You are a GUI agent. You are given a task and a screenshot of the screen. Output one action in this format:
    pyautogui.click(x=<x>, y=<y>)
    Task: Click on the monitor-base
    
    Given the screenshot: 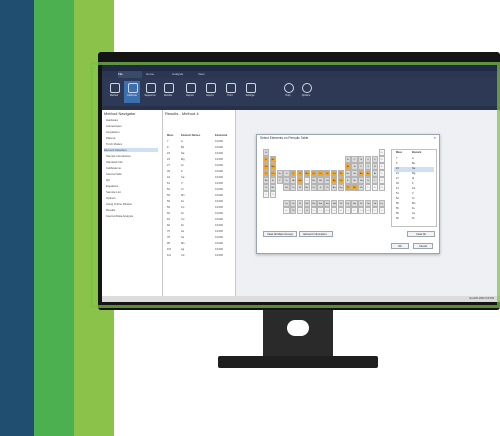 What is the action you would take?
    pyautogui.click(x=298, y=362)
    